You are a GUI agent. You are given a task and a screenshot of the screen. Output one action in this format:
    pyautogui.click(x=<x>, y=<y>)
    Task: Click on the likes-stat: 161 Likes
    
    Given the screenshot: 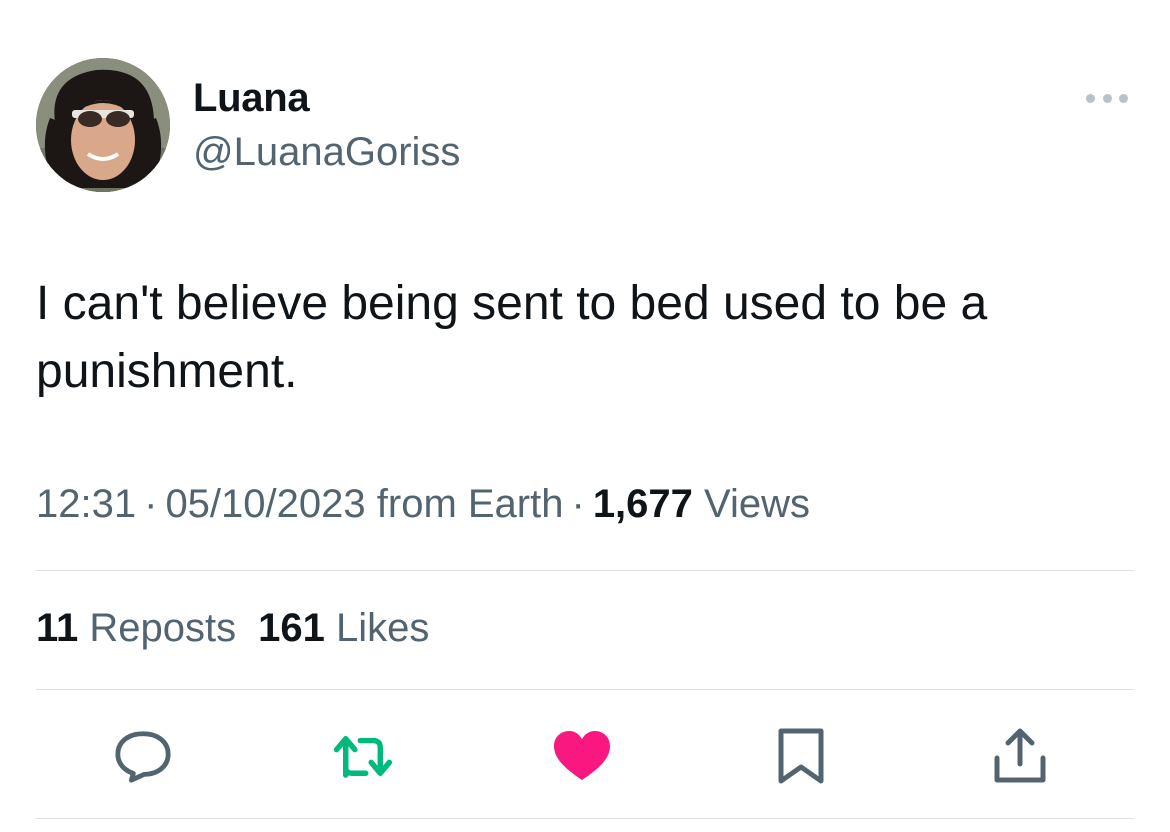 What is the action you would take?
    pyautogui.click(x=343, y=628)
    